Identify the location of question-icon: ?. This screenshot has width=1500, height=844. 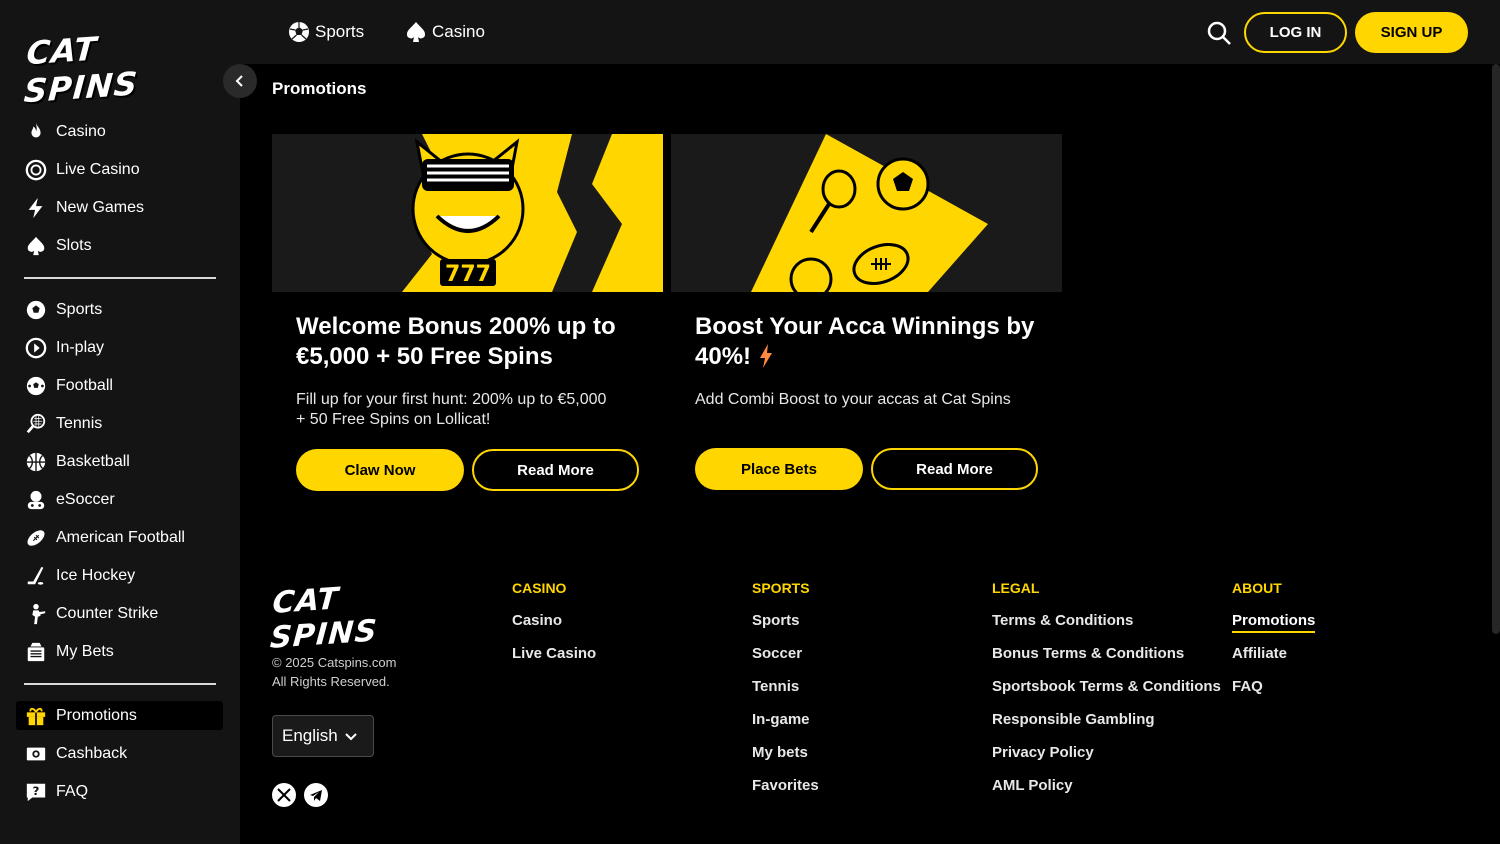
(36, 792).